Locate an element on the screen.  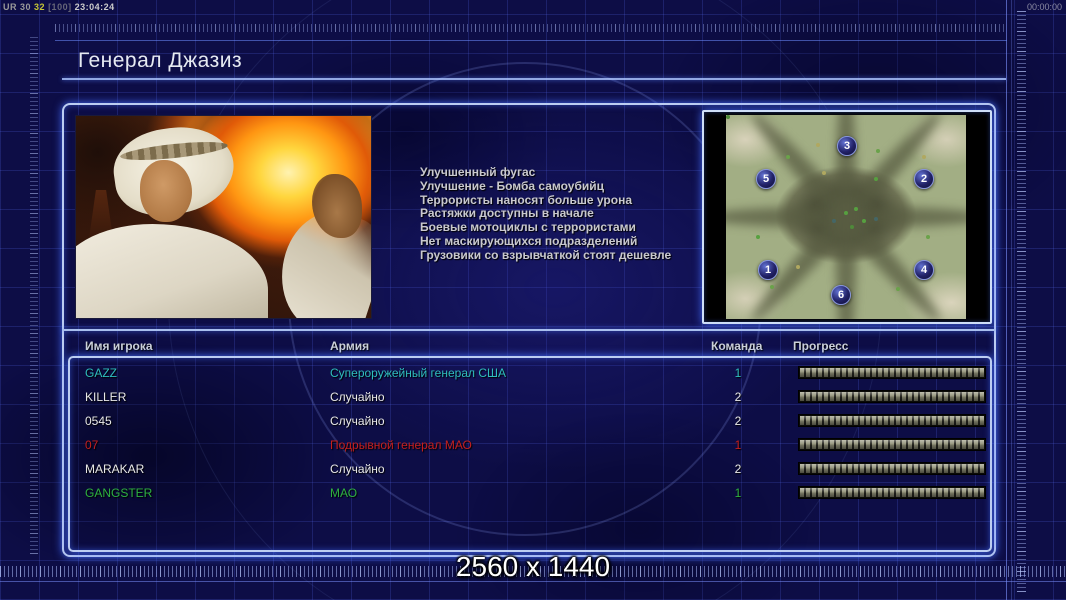
table-row: 0545 Случайно 2 is located at coordinates (530, 422).